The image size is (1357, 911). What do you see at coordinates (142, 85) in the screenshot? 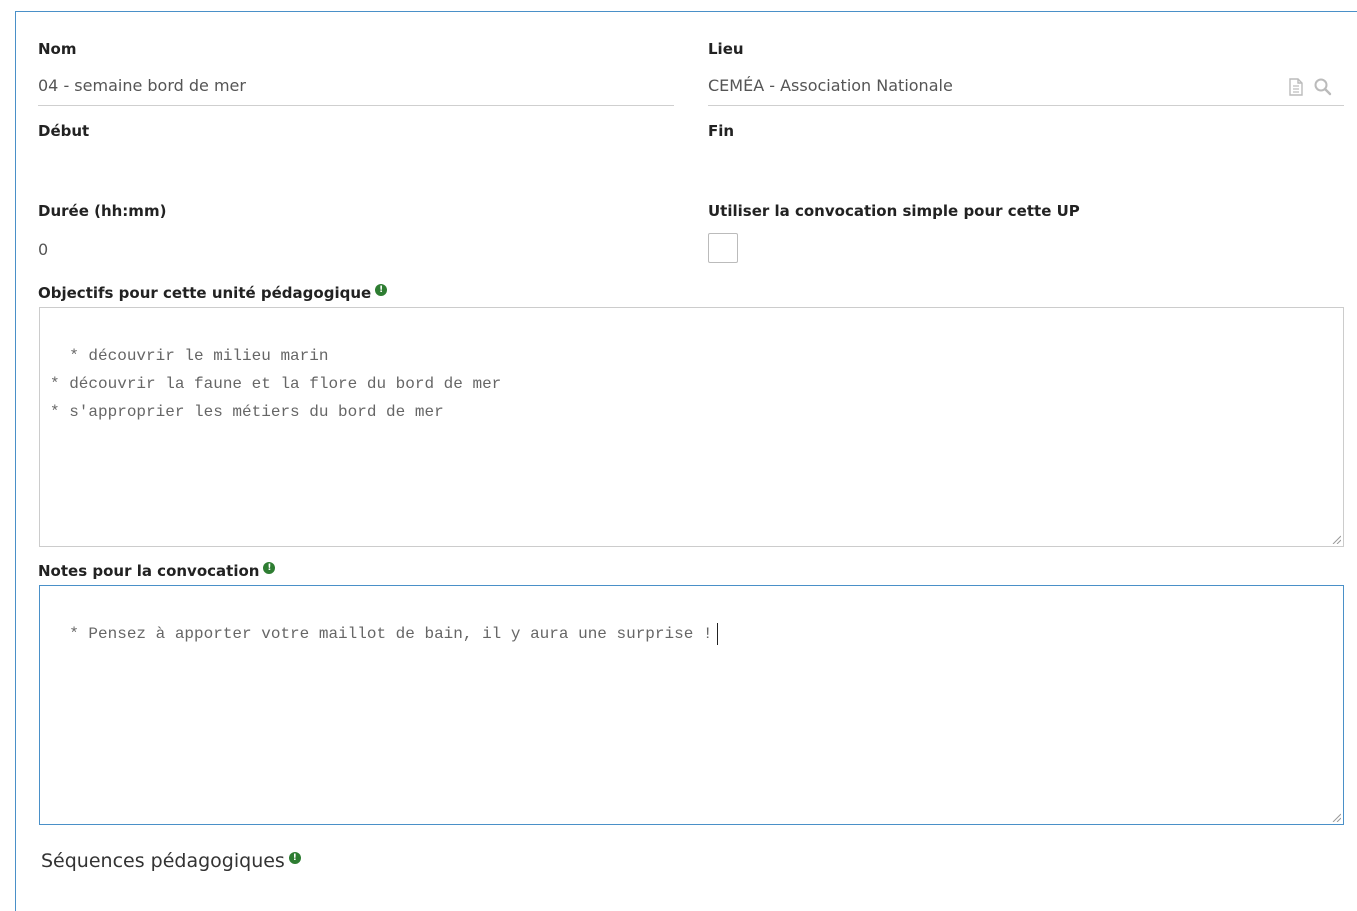
I see `nom-input: 04 - semaine bord de mer` at bounding box center [142, 85].